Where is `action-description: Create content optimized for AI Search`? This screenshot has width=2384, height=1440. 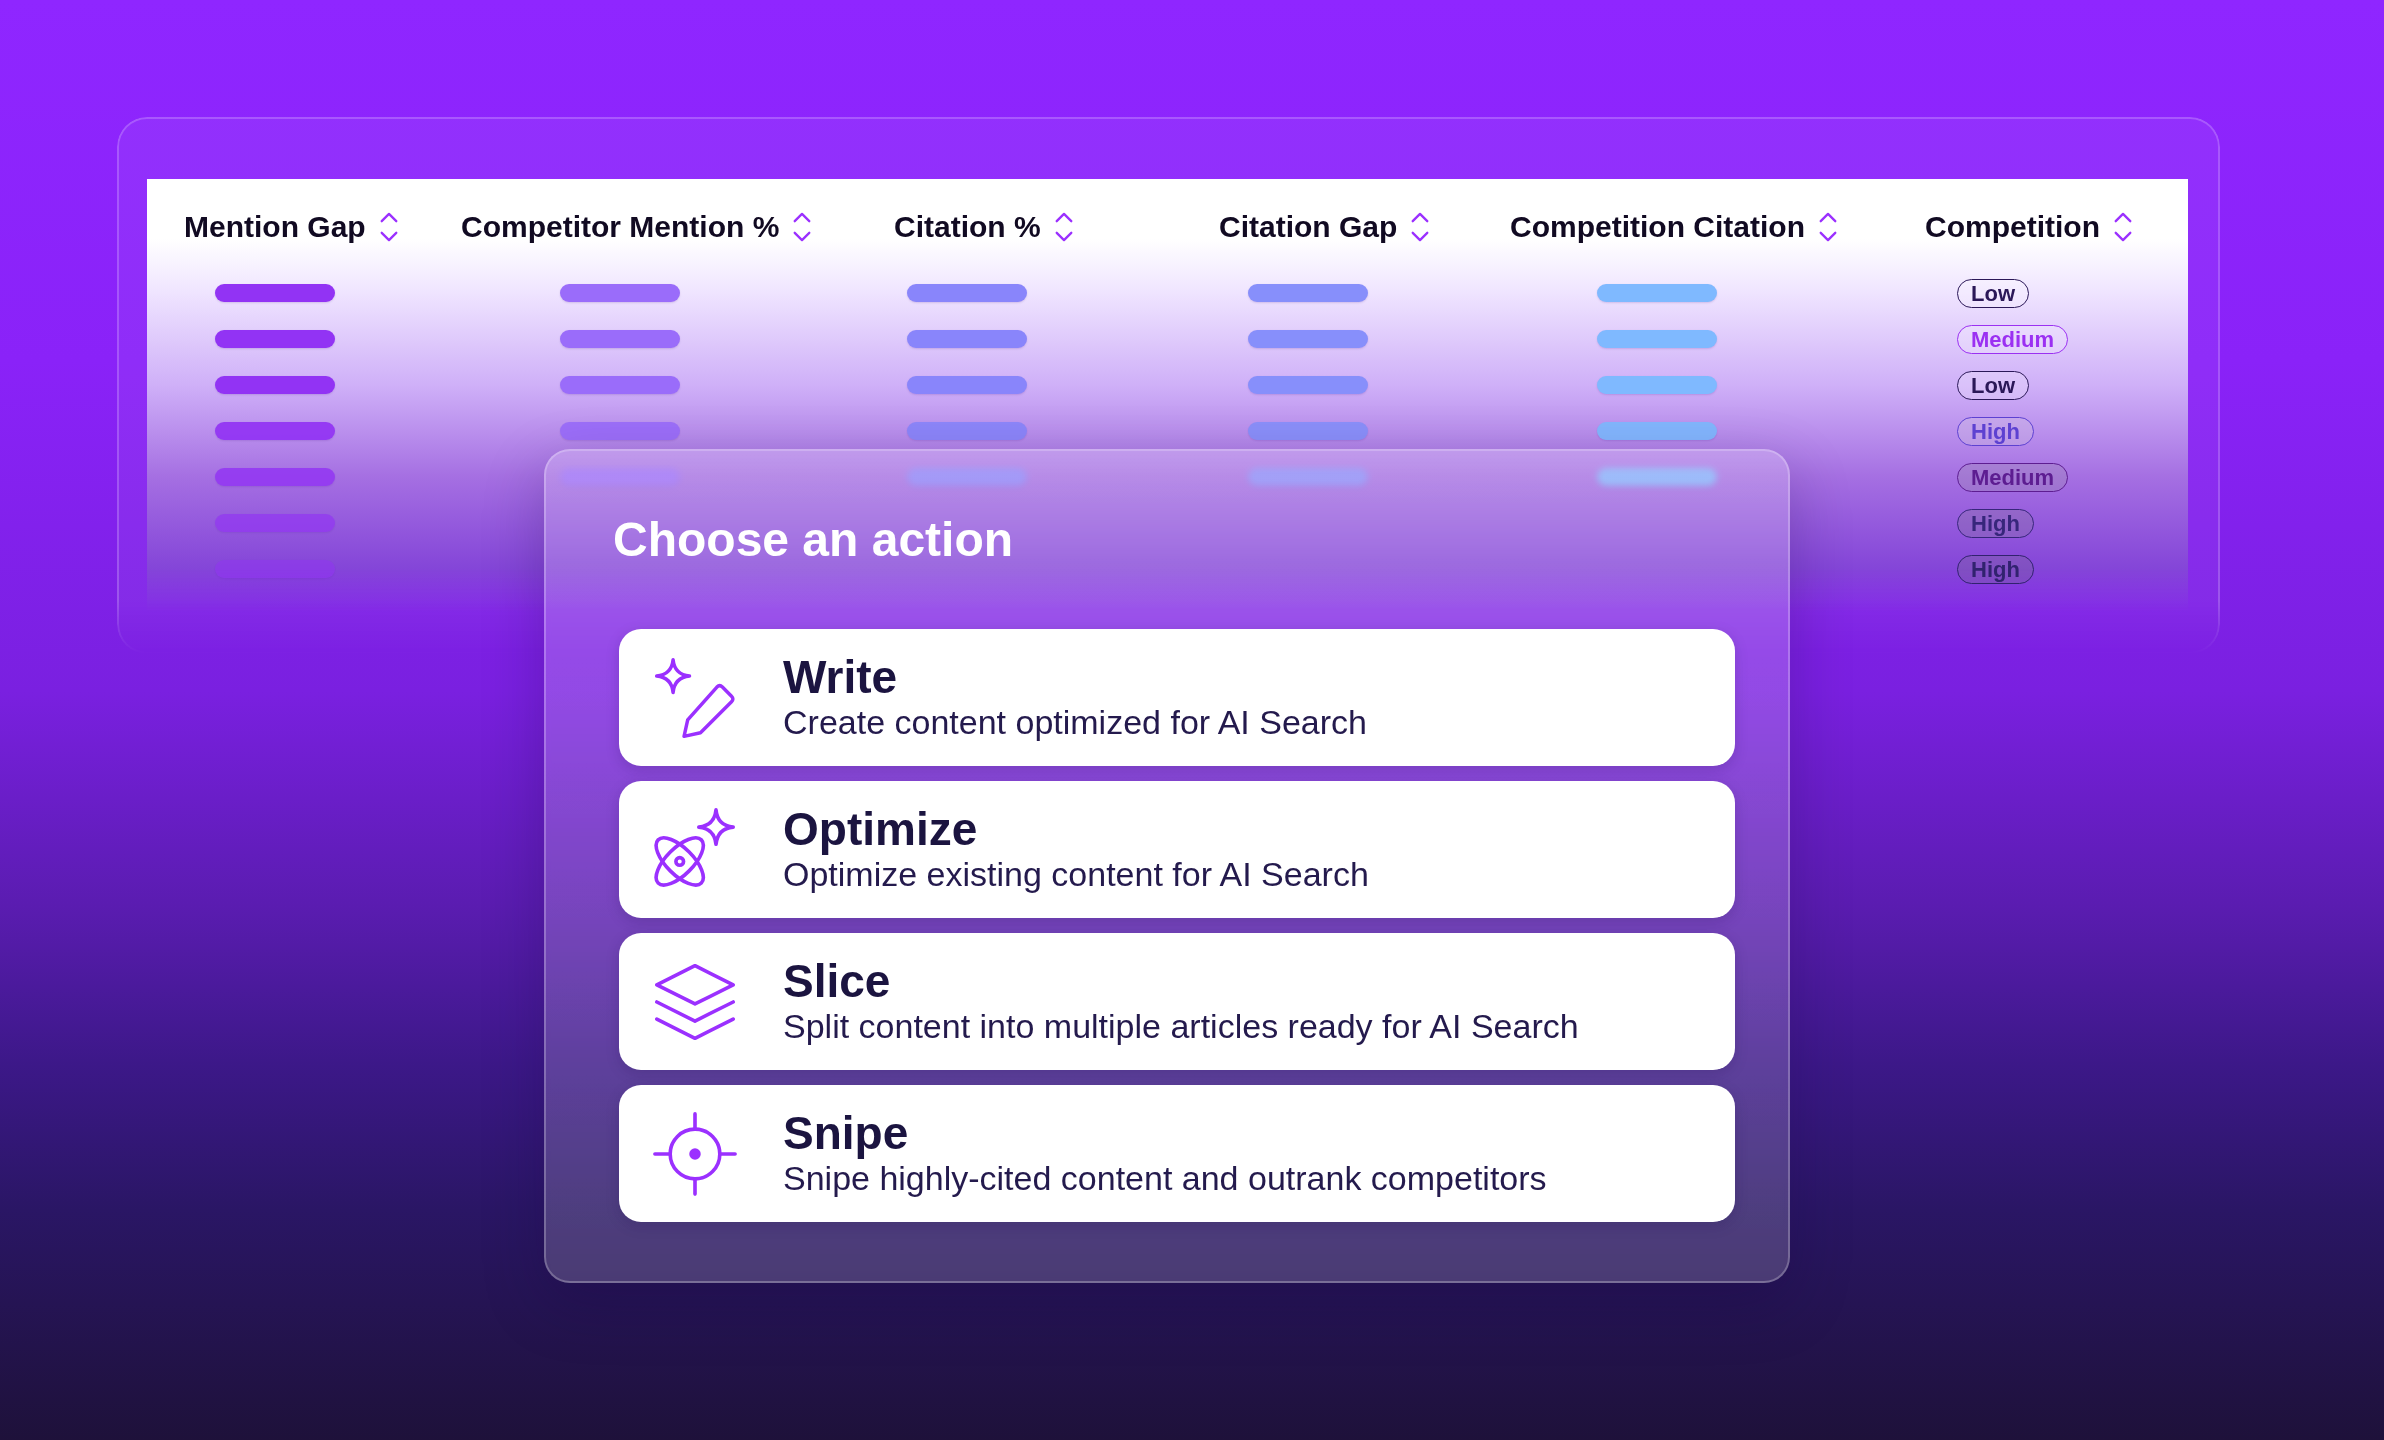 action-description: Create content optimized for AI Search is located at coordinates (1075, 723).